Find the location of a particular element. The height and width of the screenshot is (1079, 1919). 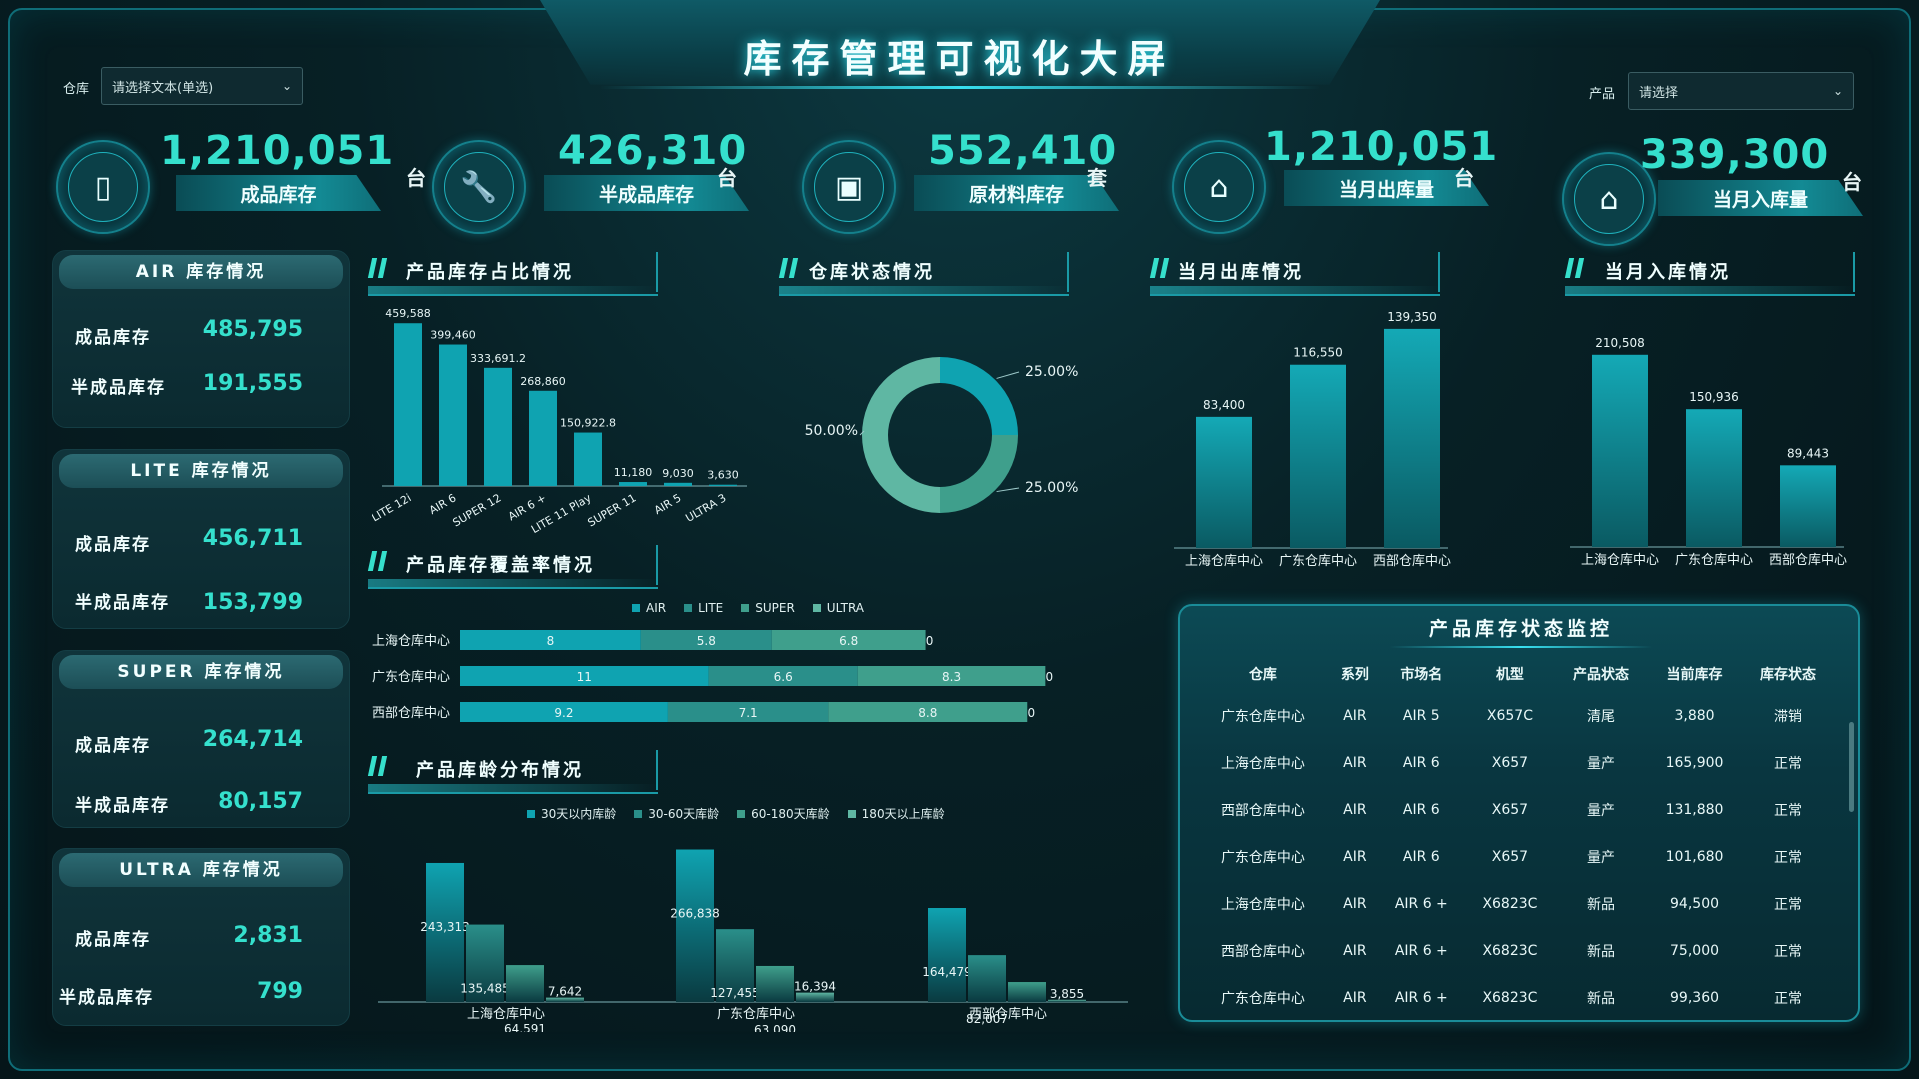

table-cell: 广东仓库中心 is located at coordinates (1262, 857).